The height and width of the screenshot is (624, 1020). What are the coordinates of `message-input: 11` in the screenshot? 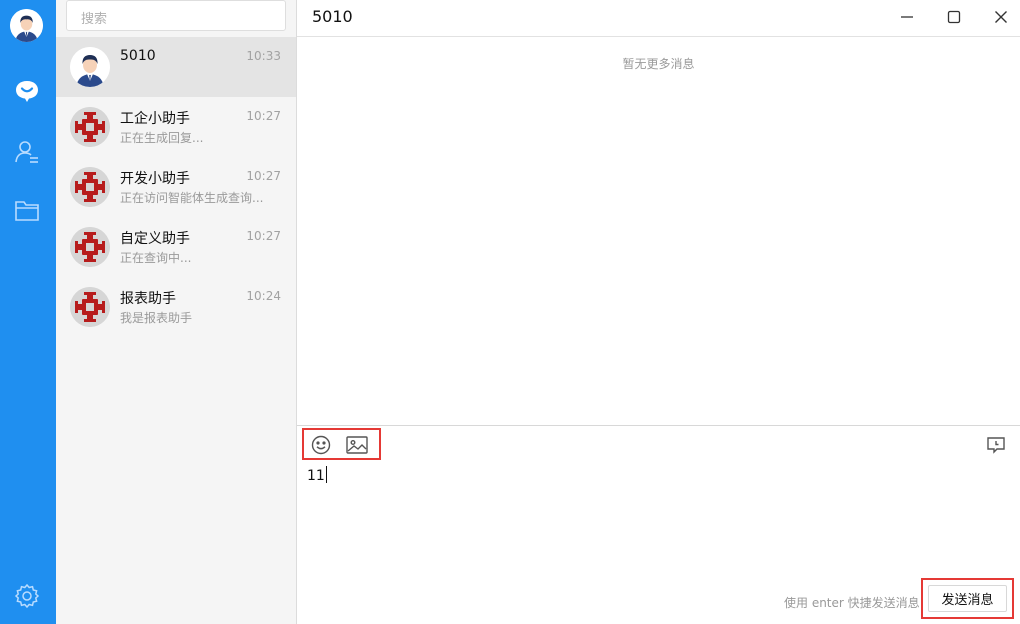 It's located at (657, 526).